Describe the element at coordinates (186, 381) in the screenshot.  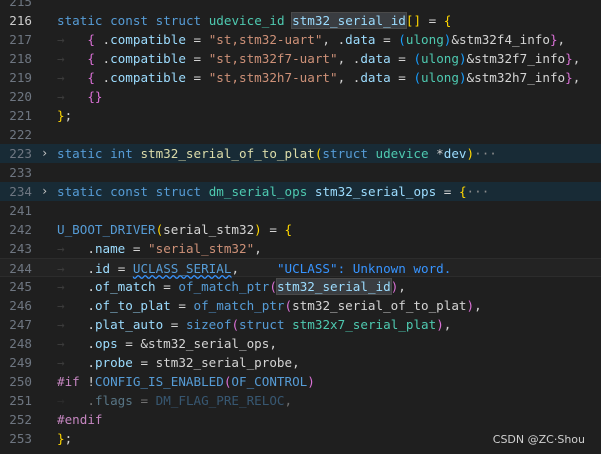
I see `code-text: #if !CONFIG_IS_ENABLED(OF_CONTROL)` at that location.